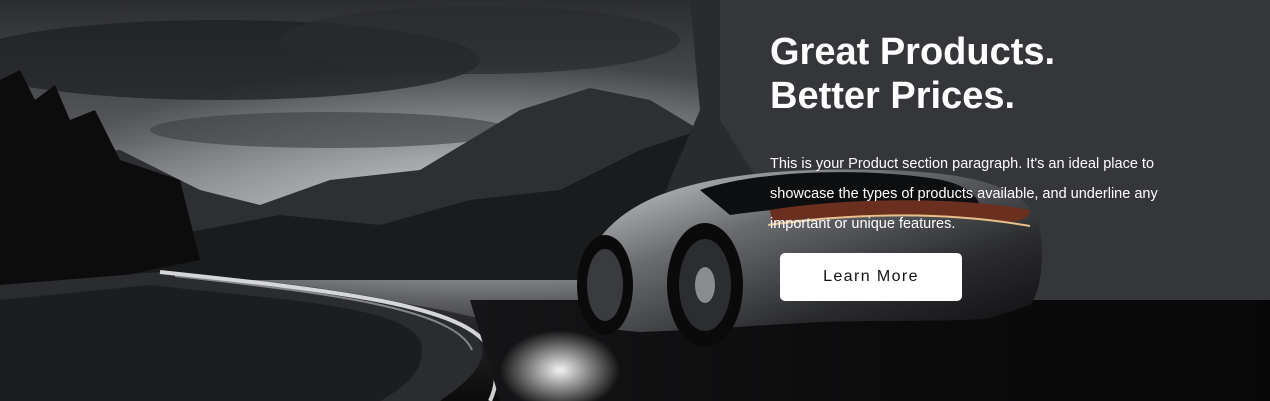 The height and width of the screenshot is (401, 1270). I want to click on hero-heading-line-2: Better Prices., so click(893, 96).